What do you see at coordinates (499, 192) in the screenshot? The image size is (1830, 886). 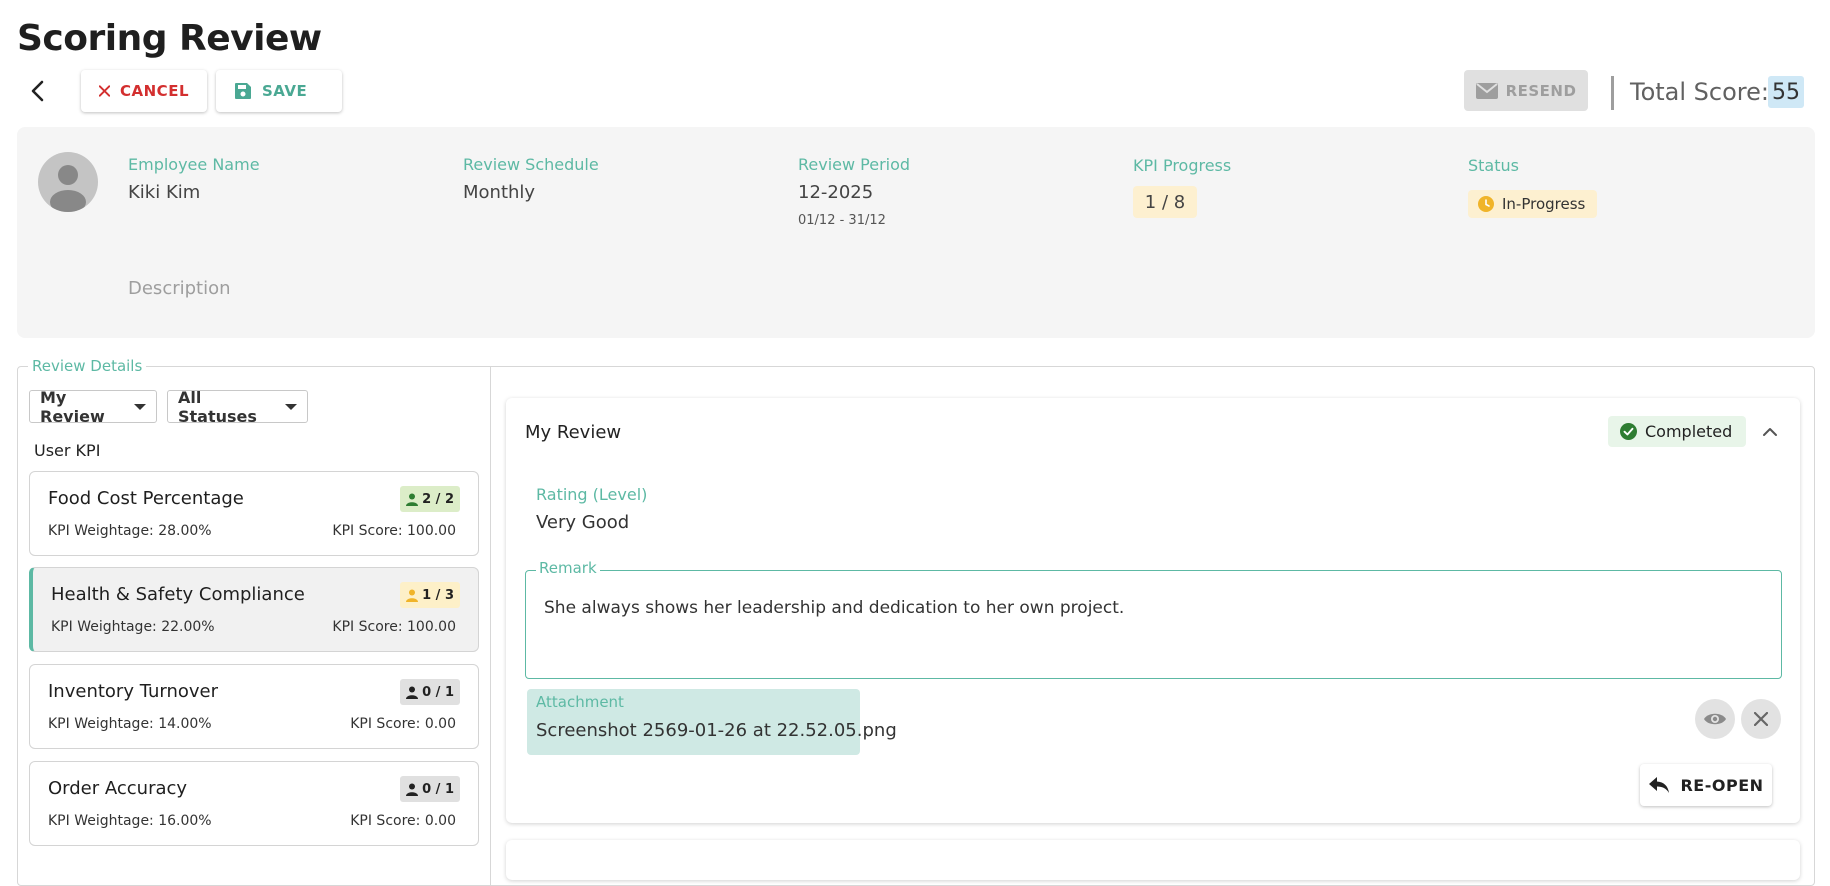 I see `review-schedule: Monthly` at bounding box center [499, 192].